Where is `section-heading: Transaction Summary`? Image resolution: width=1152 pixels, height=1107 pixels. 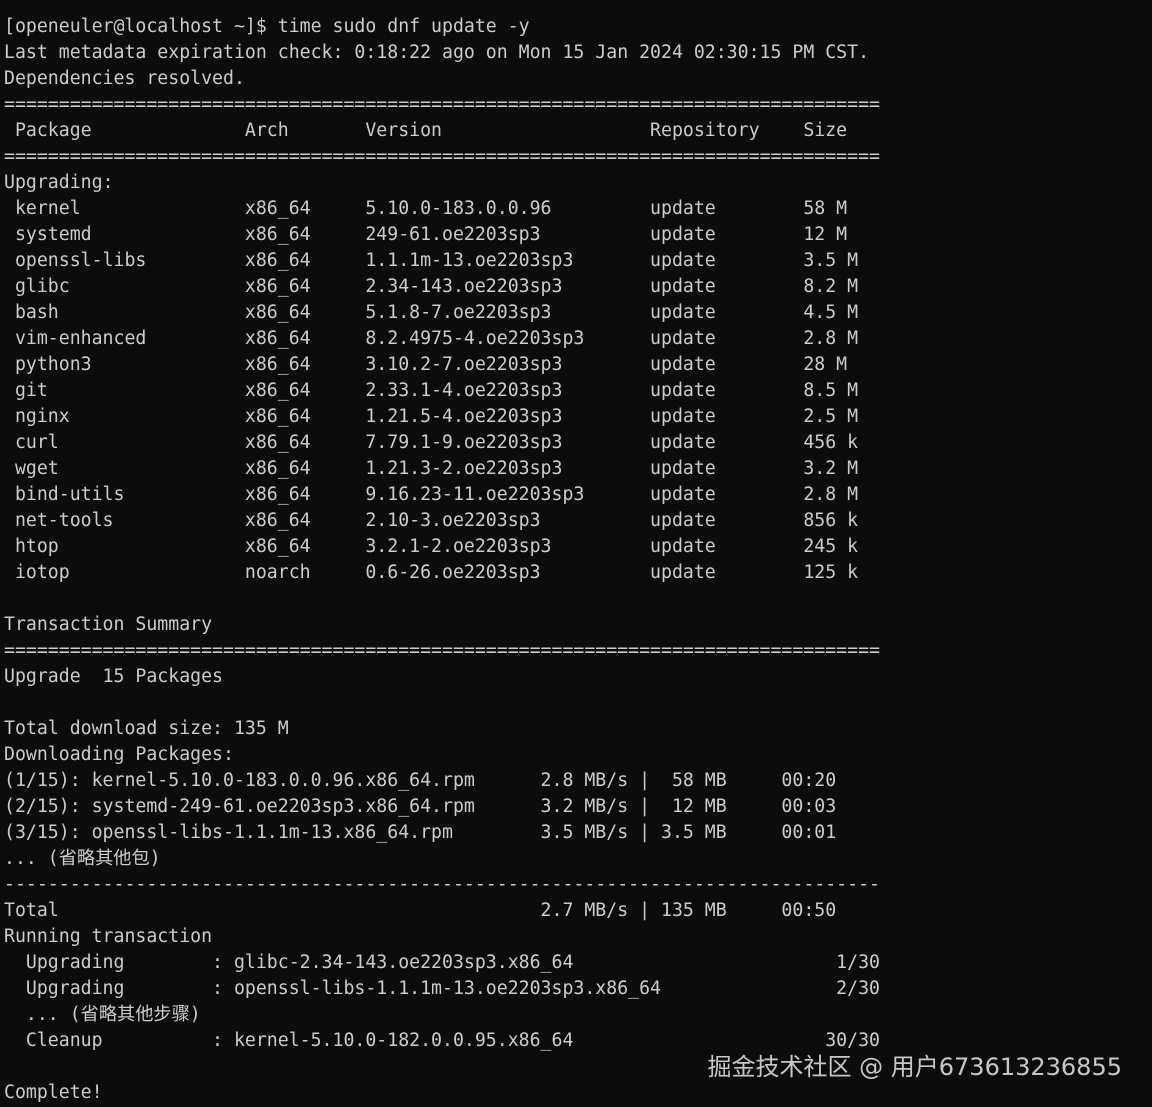
section-heading: Transaction Summary is located at coordinates (574, 625).